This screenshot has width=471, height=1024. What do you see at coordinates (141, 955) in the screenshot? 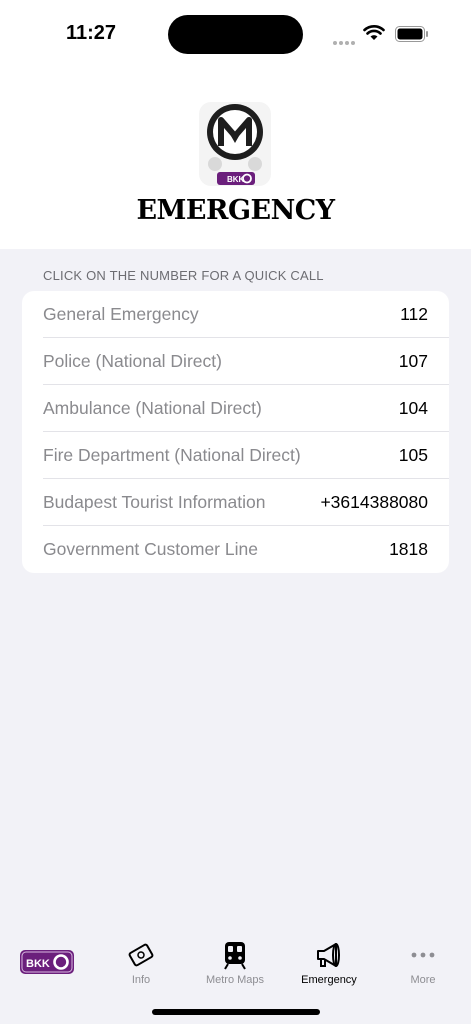
I see `ticket-icon` at bounding box center [141, 955].